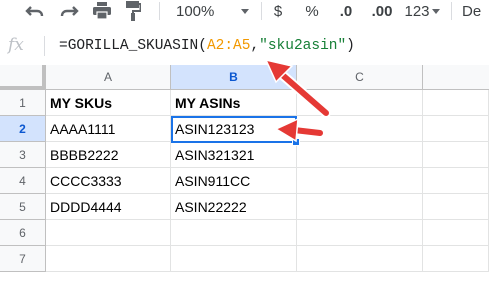 This screenshot has width=489, height=284. I want to click on more-formats-button: 123, so click(417, 11).